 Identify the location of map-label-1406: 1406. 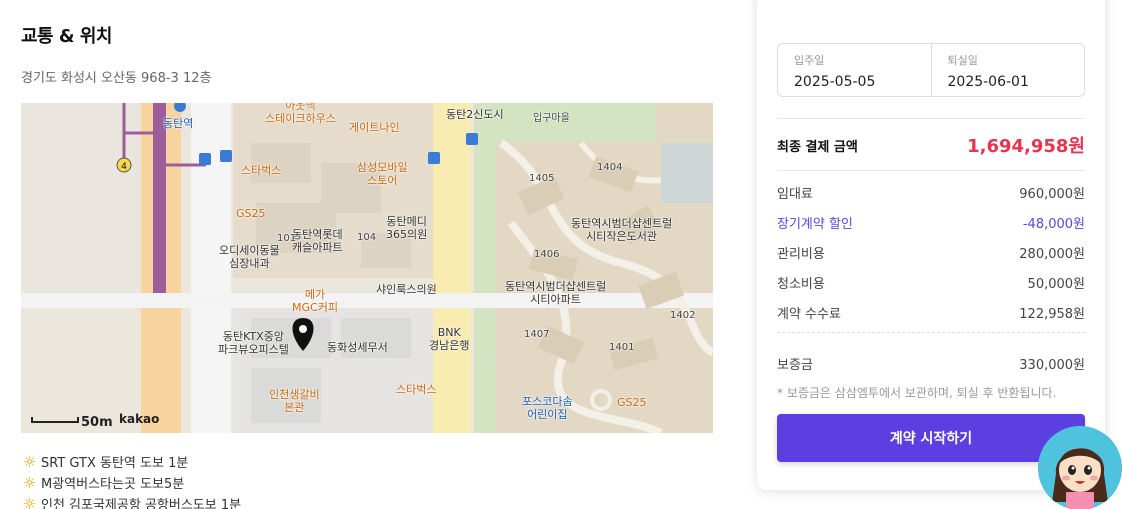
(547, 254).